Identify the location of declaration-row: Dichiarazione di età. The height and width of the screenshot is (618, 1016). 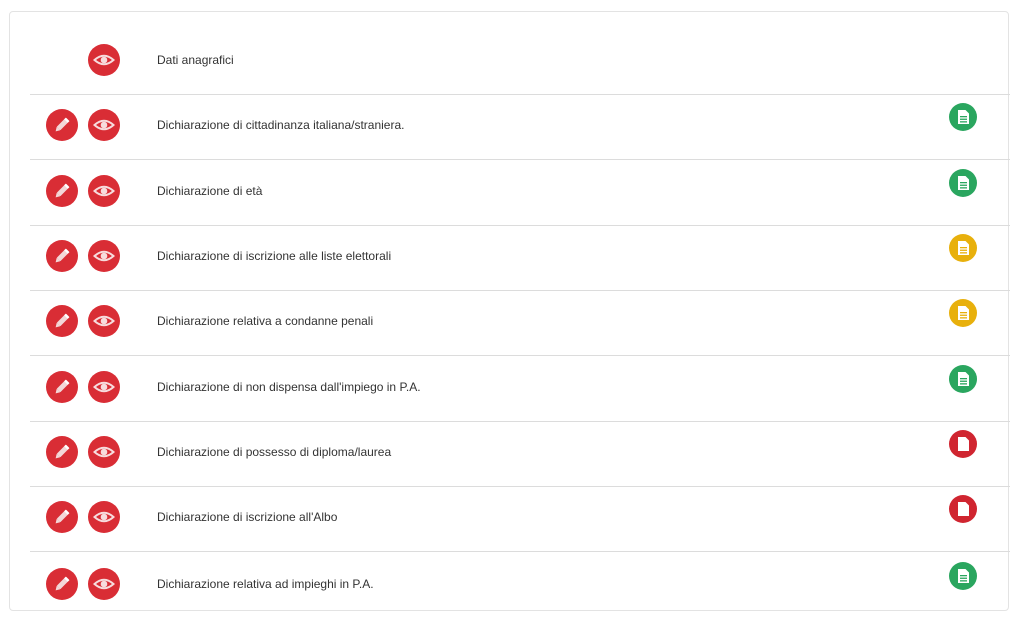
(520, 193).